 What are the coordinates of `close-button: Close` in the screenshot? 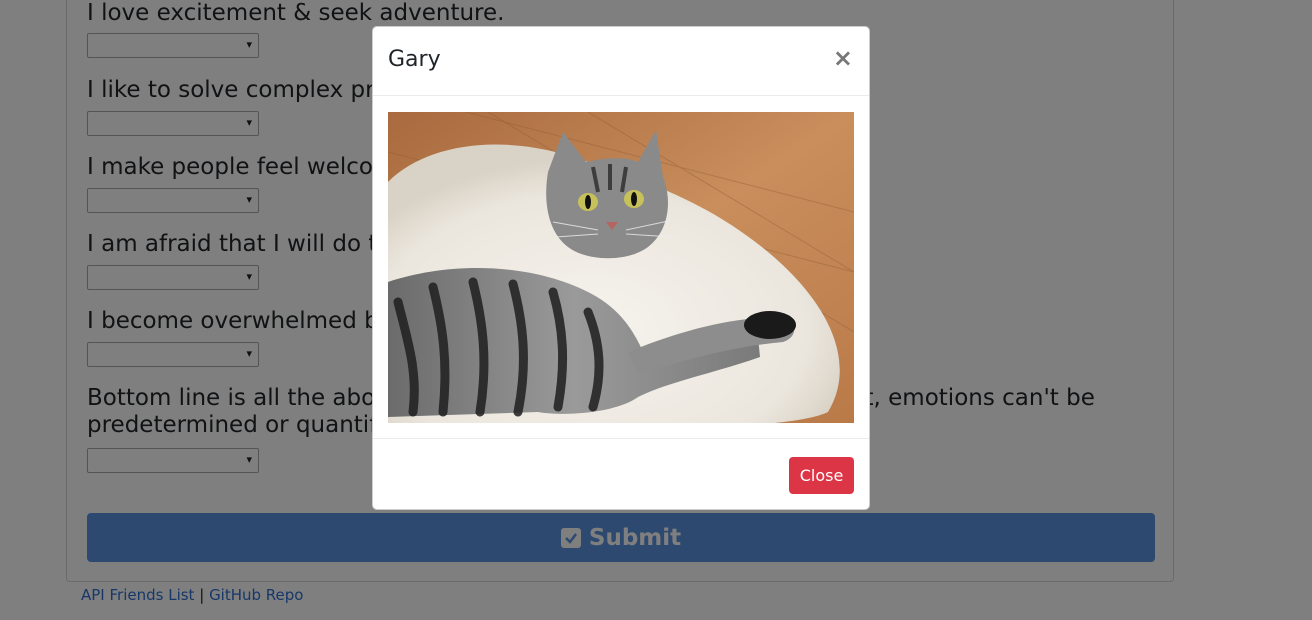 It's located at (821, 475).